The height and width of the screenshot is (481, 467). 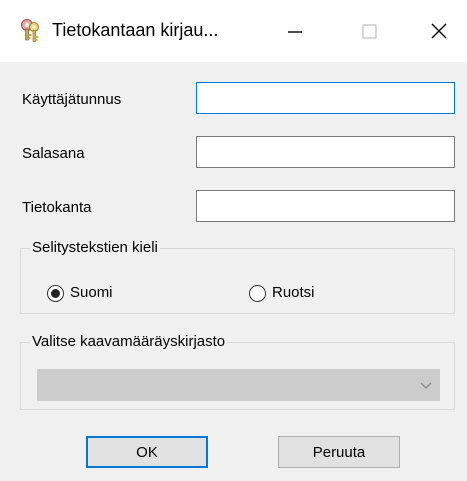 I want to click on caption-language-legend: Selitystekstien kieli, so click(x=95, y=248).